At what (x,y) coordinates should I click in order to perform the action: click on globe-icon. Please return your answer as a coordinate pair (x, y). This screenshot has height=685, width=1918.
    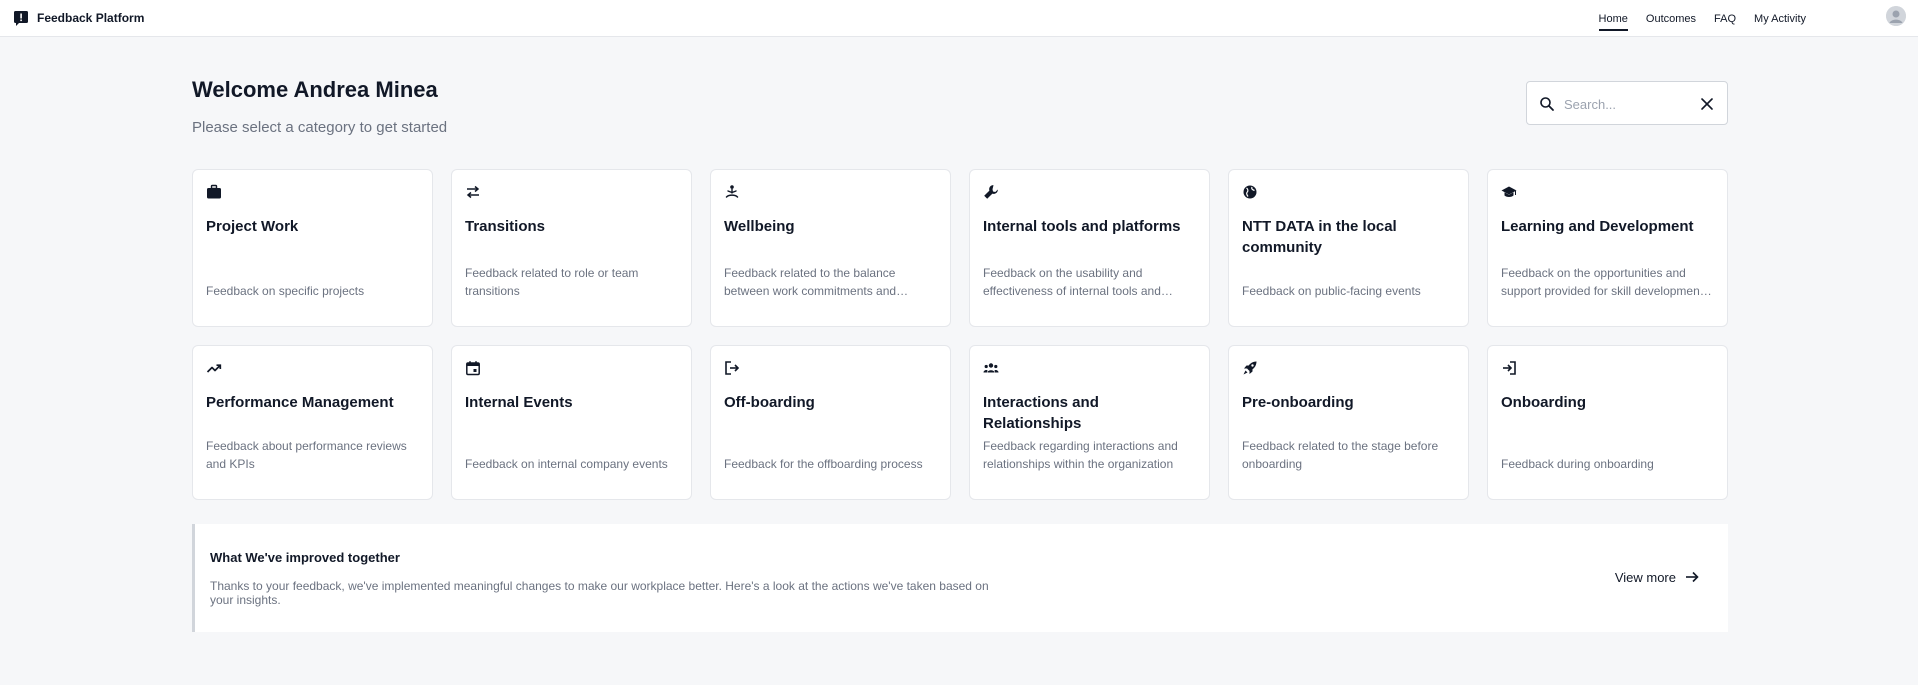
    Looking at the image, I should click on (1250, 192).